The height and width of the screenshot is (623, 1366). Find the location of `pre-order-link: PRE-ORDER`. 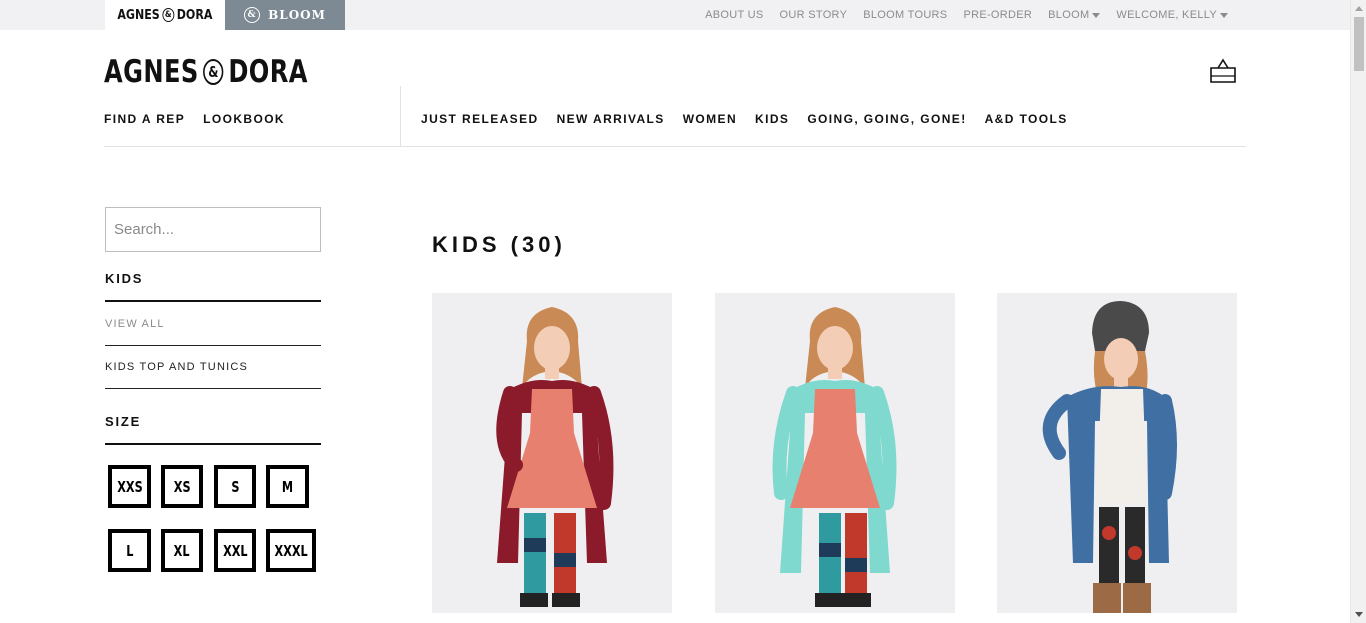

pre-order-link: PRE-ORDER is located at coordinates (997, 15).